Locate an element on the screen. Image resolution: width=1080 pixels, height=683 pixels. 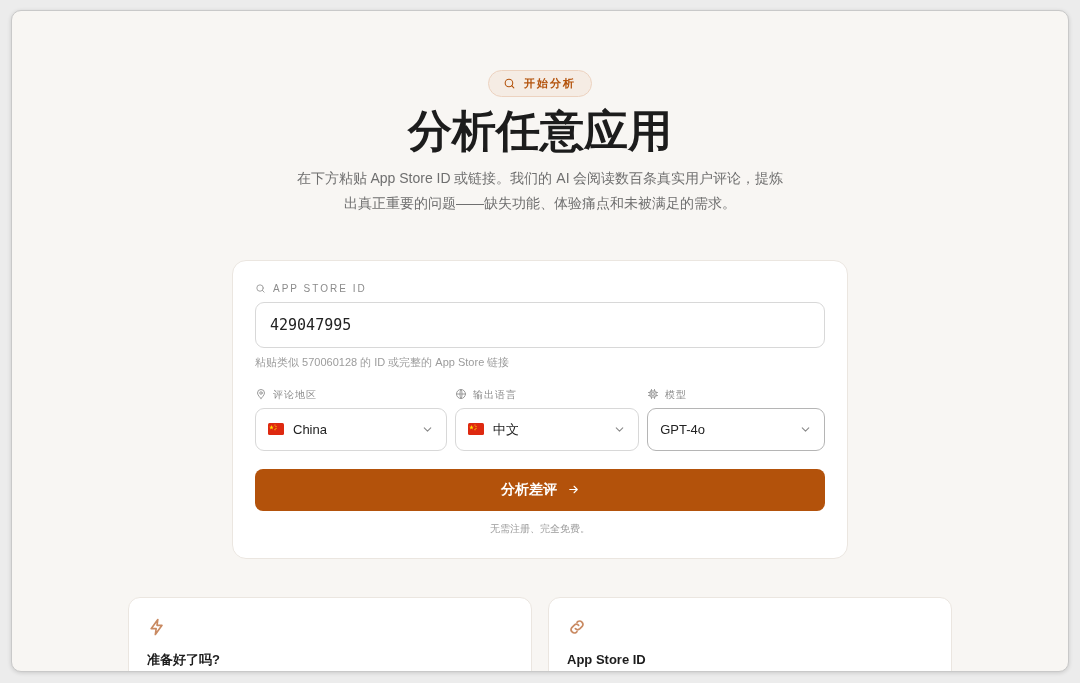
chip-icon is located at coordinates (653, 394).